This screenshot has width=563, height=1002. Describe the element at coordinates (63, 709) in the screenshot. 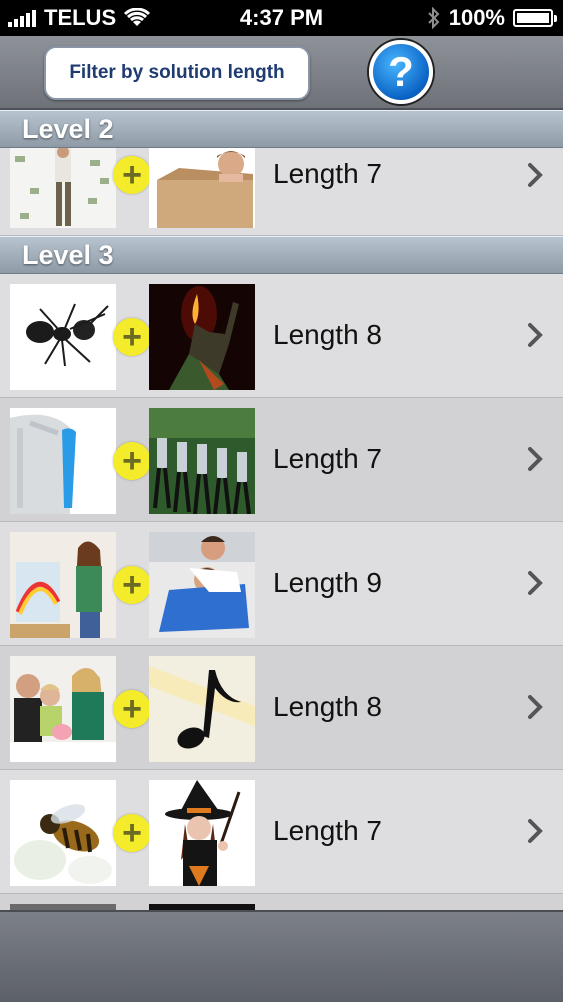

I see `family-piggybank-photo` at that location.